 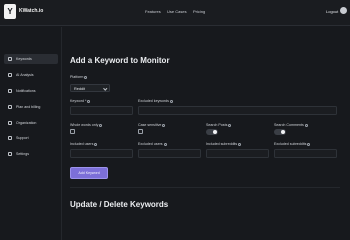 I want to click on logo-letter: Y, so click(x=10, y=11).